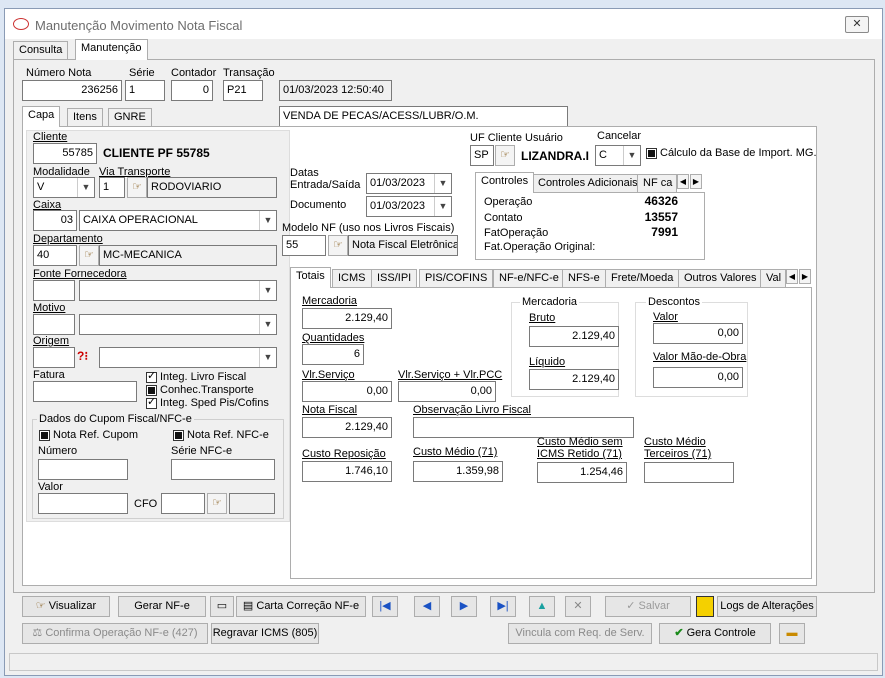 The width and height of the screenshot is (885, 678). What do you see at coordinates (130, 117) in the screenshot?
I see `tab-gnre: GNRE` at bounding box center [130, 117].